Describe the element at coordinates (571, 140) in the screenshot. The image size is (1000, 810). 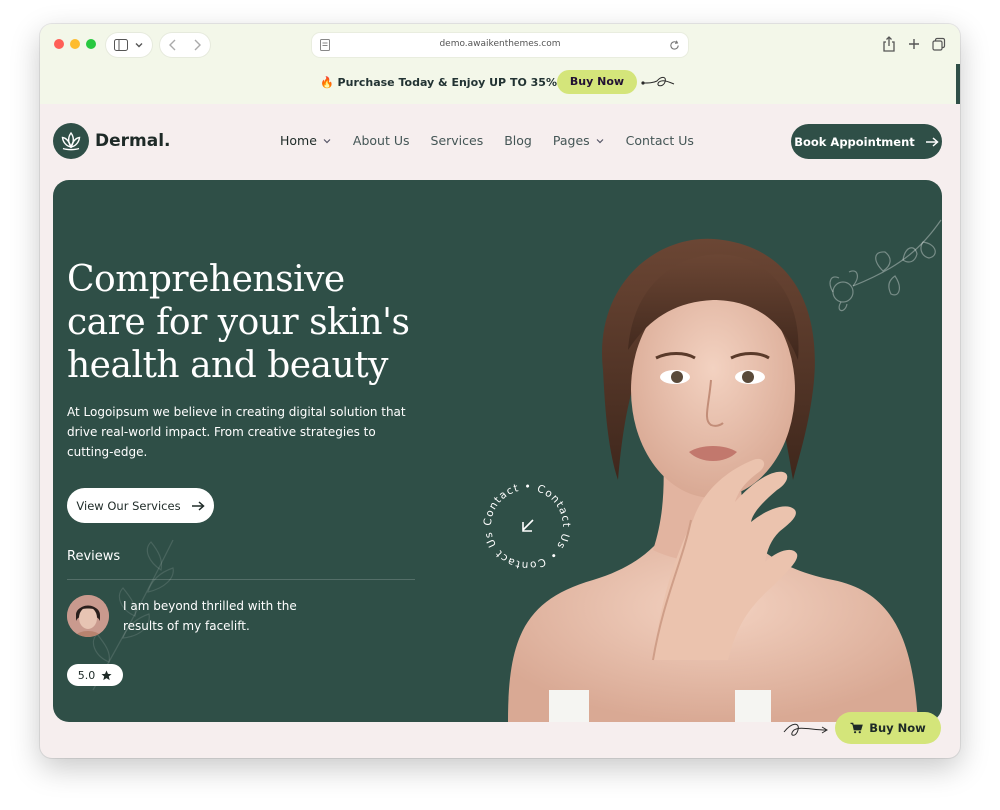
I see `menu-item-label: Pages` at that location.